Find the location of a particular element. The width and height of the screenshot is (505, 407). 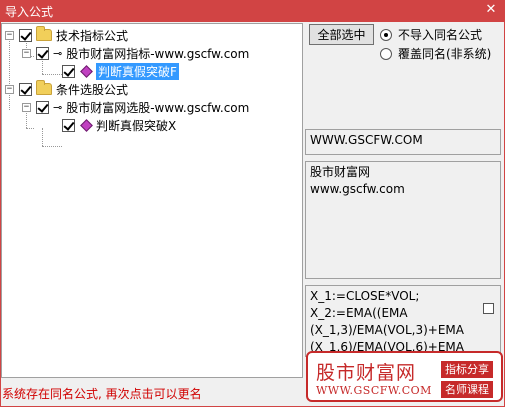

url-display: WWW.GSCFW.COM is located at coordinates (403, 142).